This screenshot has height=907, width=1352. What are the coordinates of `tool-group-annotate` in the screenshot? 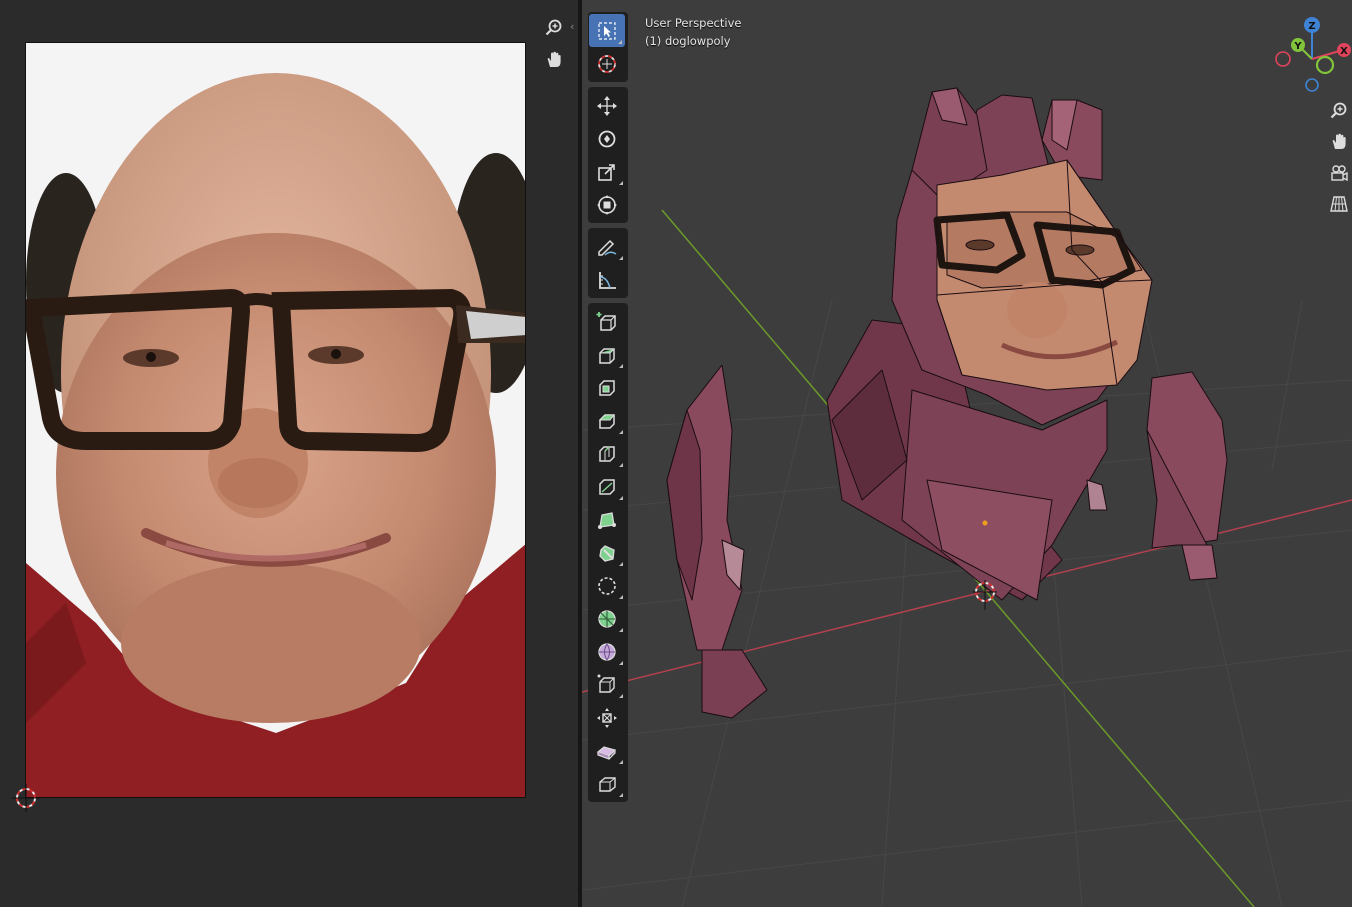 It's located at (608, 263).